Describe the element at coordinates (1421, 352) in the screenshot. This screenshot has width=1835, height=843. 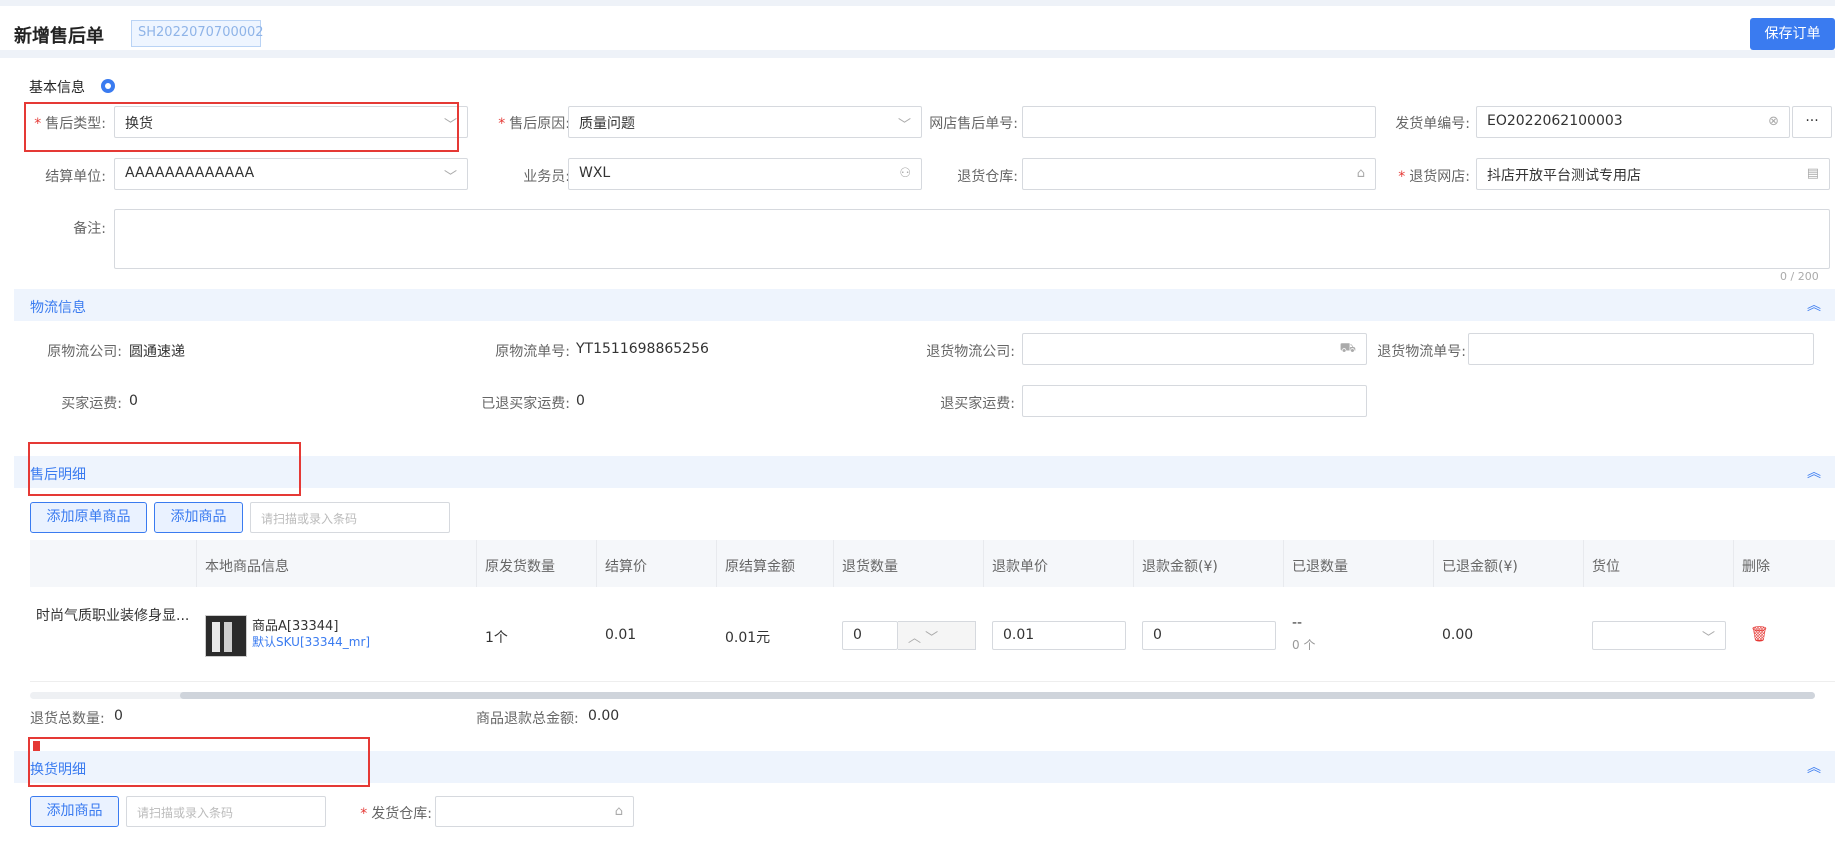
I see `return-tracking-label: 退货物流单号:` at that location.